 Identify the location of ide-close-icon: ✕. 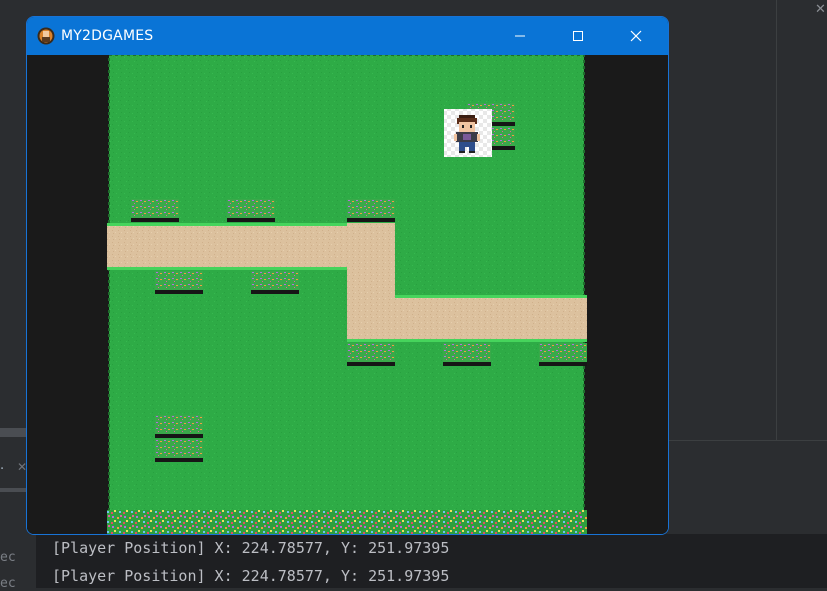
(820, 9).